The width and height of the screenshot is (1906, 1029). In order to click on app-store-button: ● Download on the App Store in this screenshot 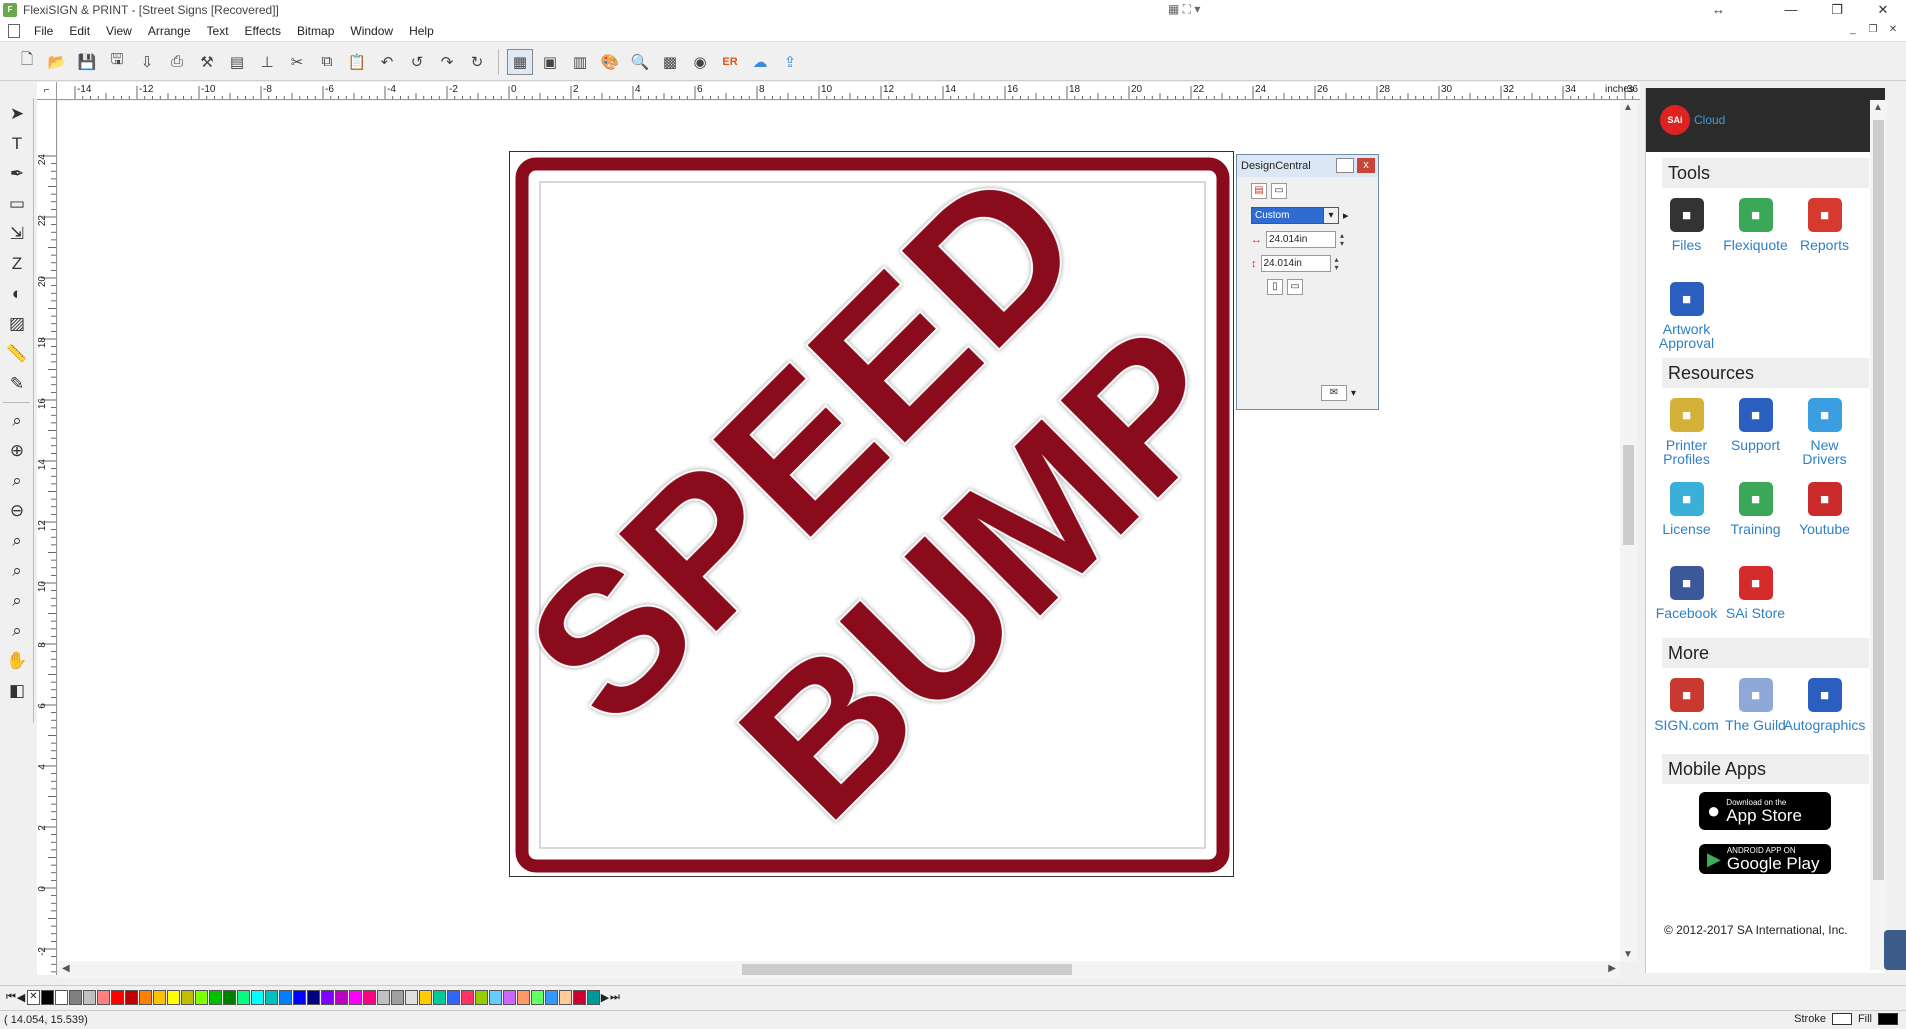, I will do `click(1765, 811)`.